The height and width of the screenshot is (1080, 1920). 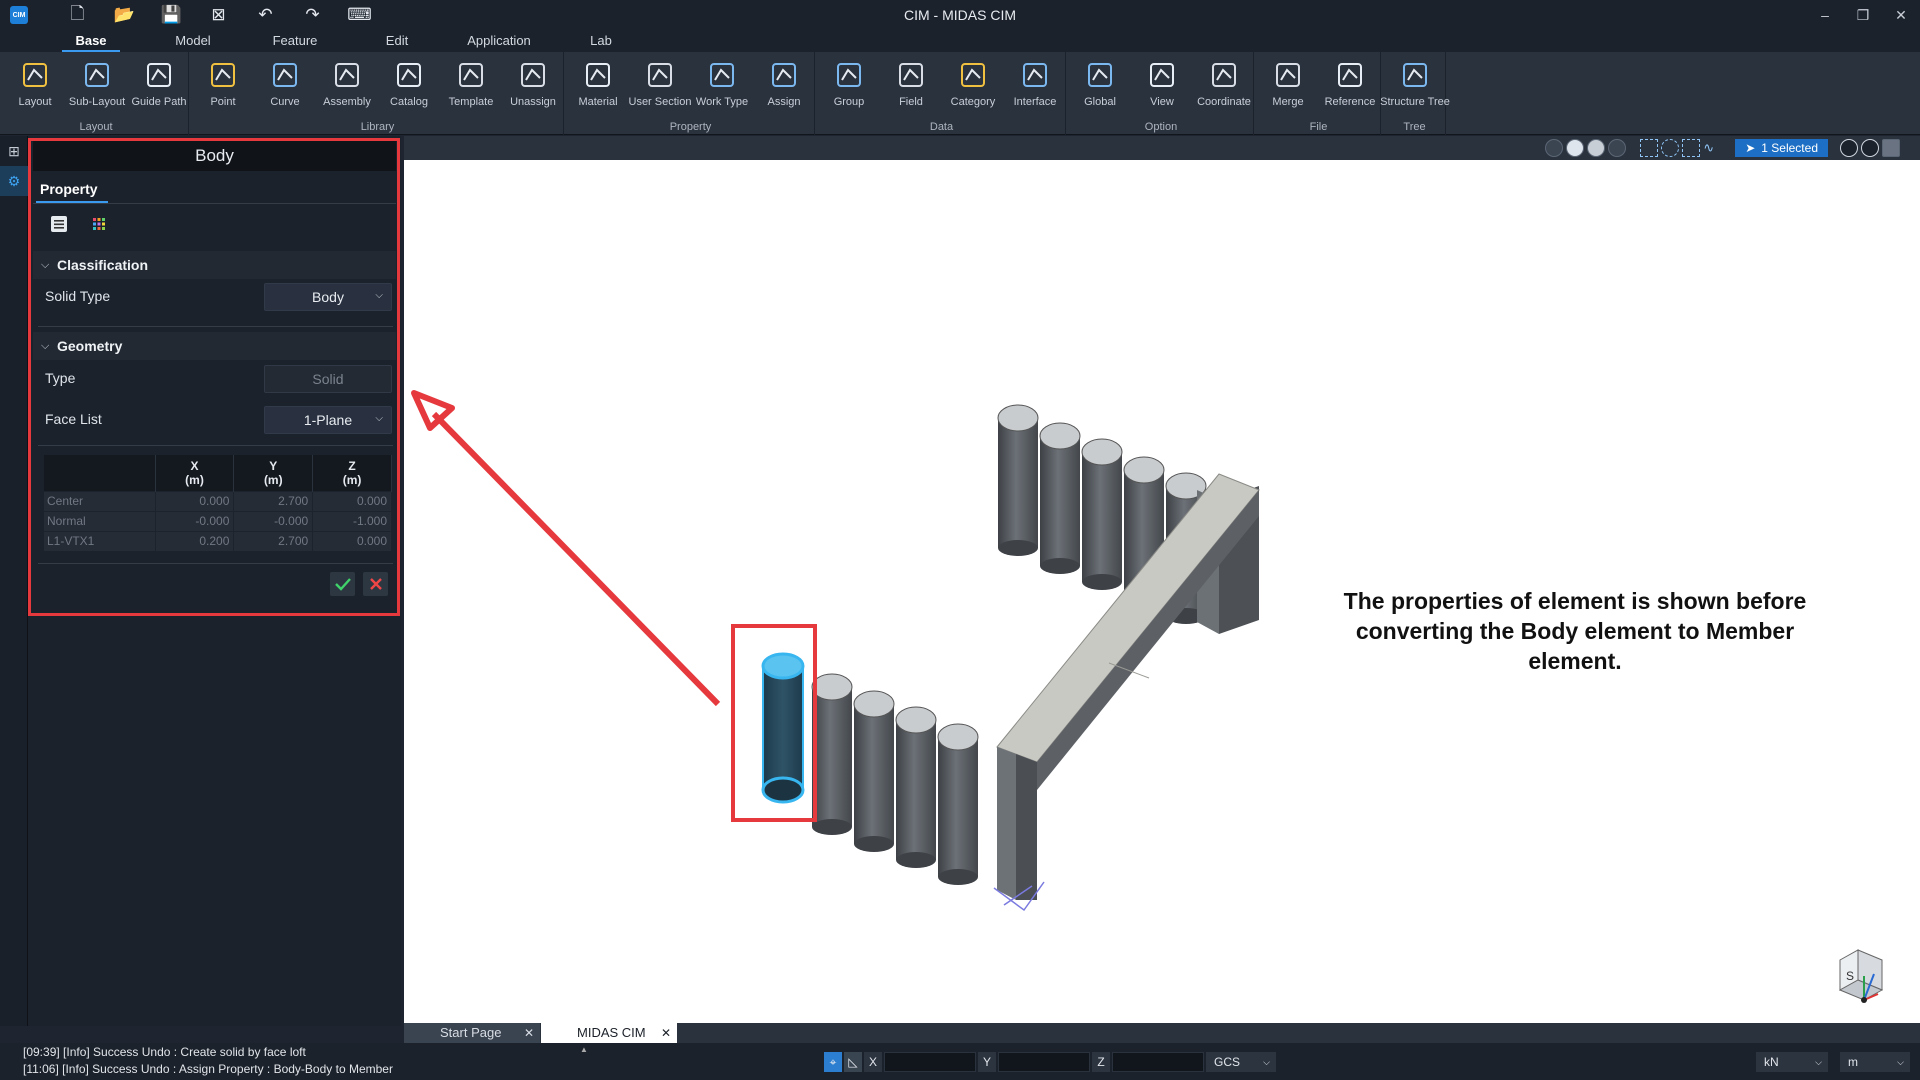 What do you see at coordinates (722, 88) in the screenshot?
I see `work-type-button: Work Type` at bounding box center [722, 88].